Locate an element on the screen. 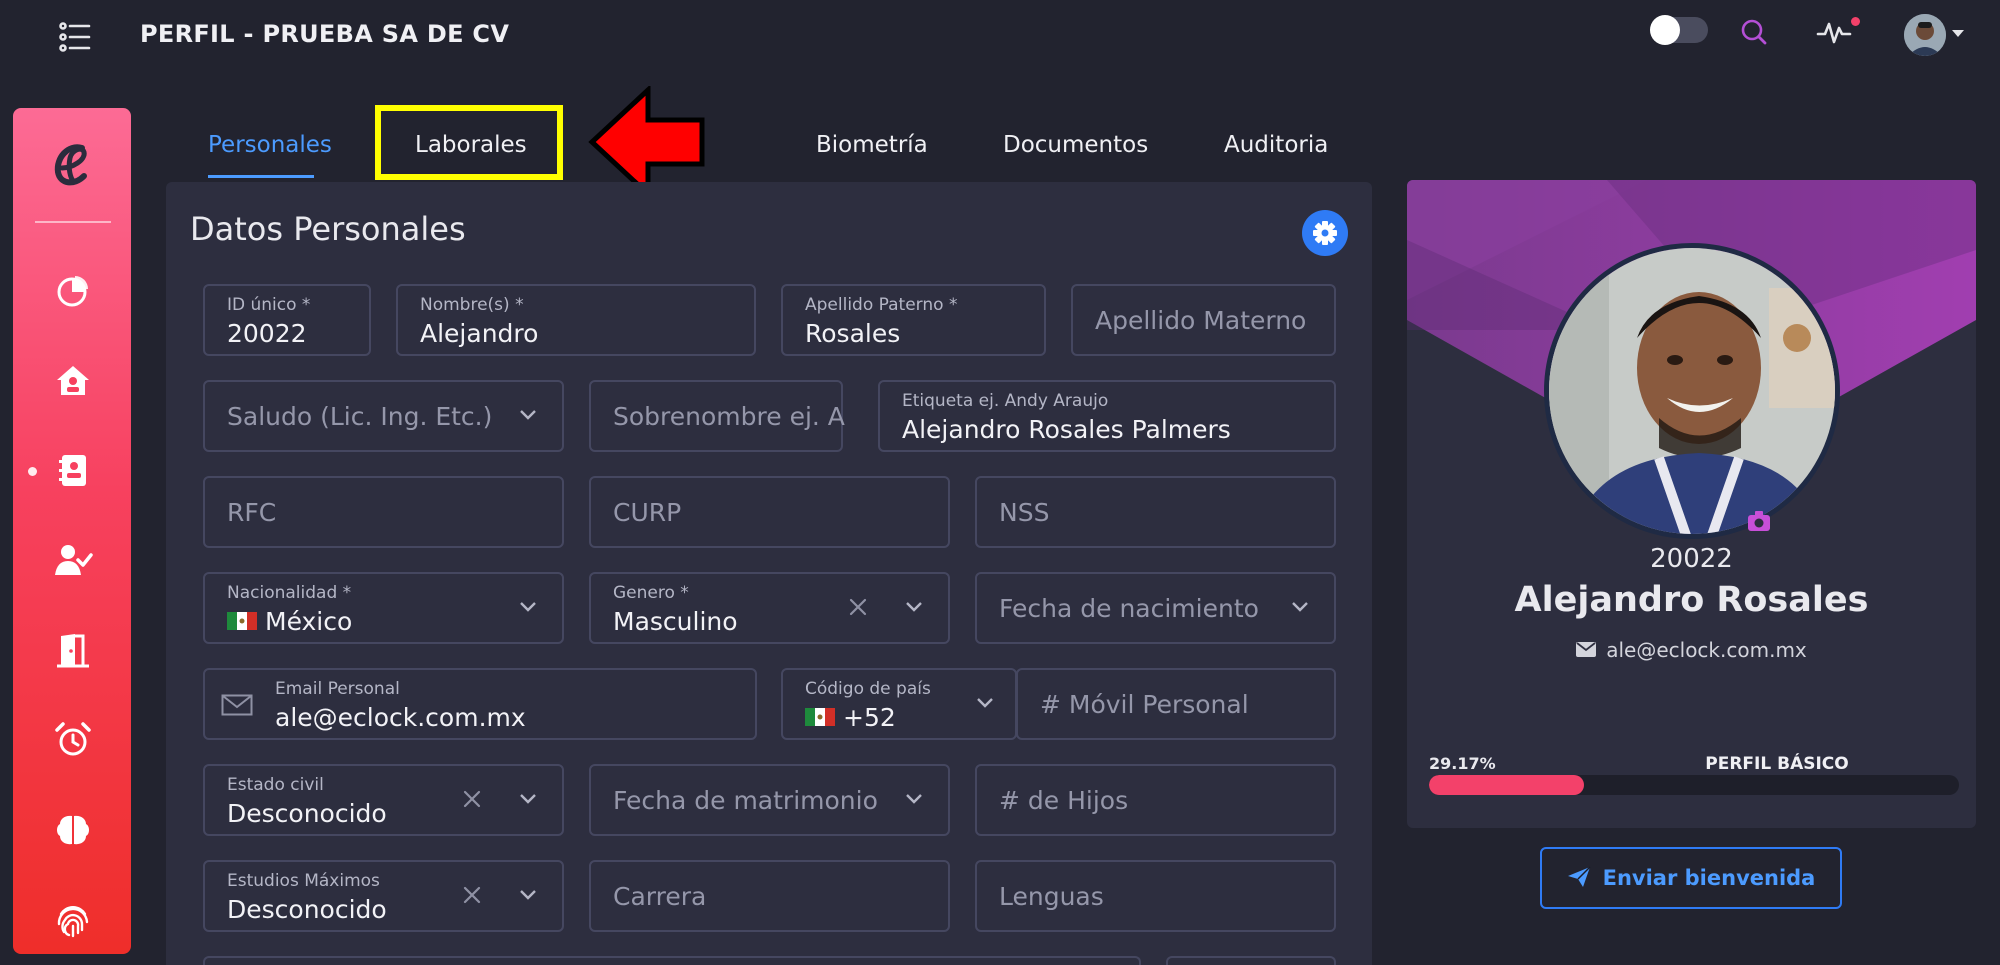 The height and width of the screenshot is (965, 2000). fecha-nacimiento-select: Fecha de nacimiento is located at coordinates (1155, 608).